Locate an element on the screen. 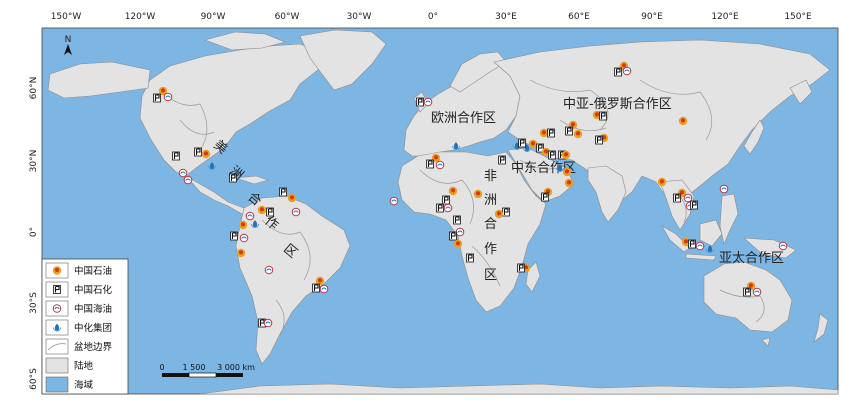 The width and height of the screenshot is (860, 405). scale-label: 1 500 is located at coordinates (194, 367).